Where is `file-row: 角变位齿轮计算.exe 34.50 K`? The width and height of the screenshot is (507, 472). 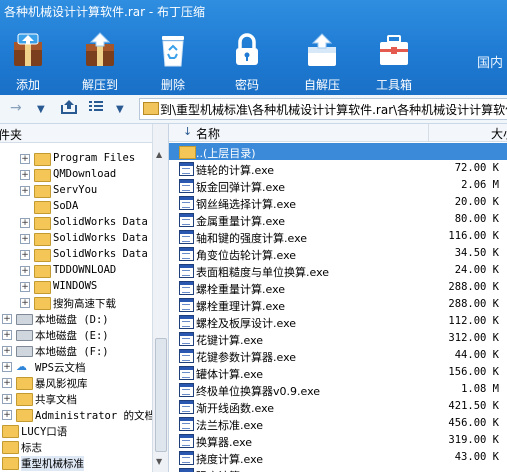 file-row: 角变位齿轮计算.exe 34.50 K is located at coordinates (338, 253).